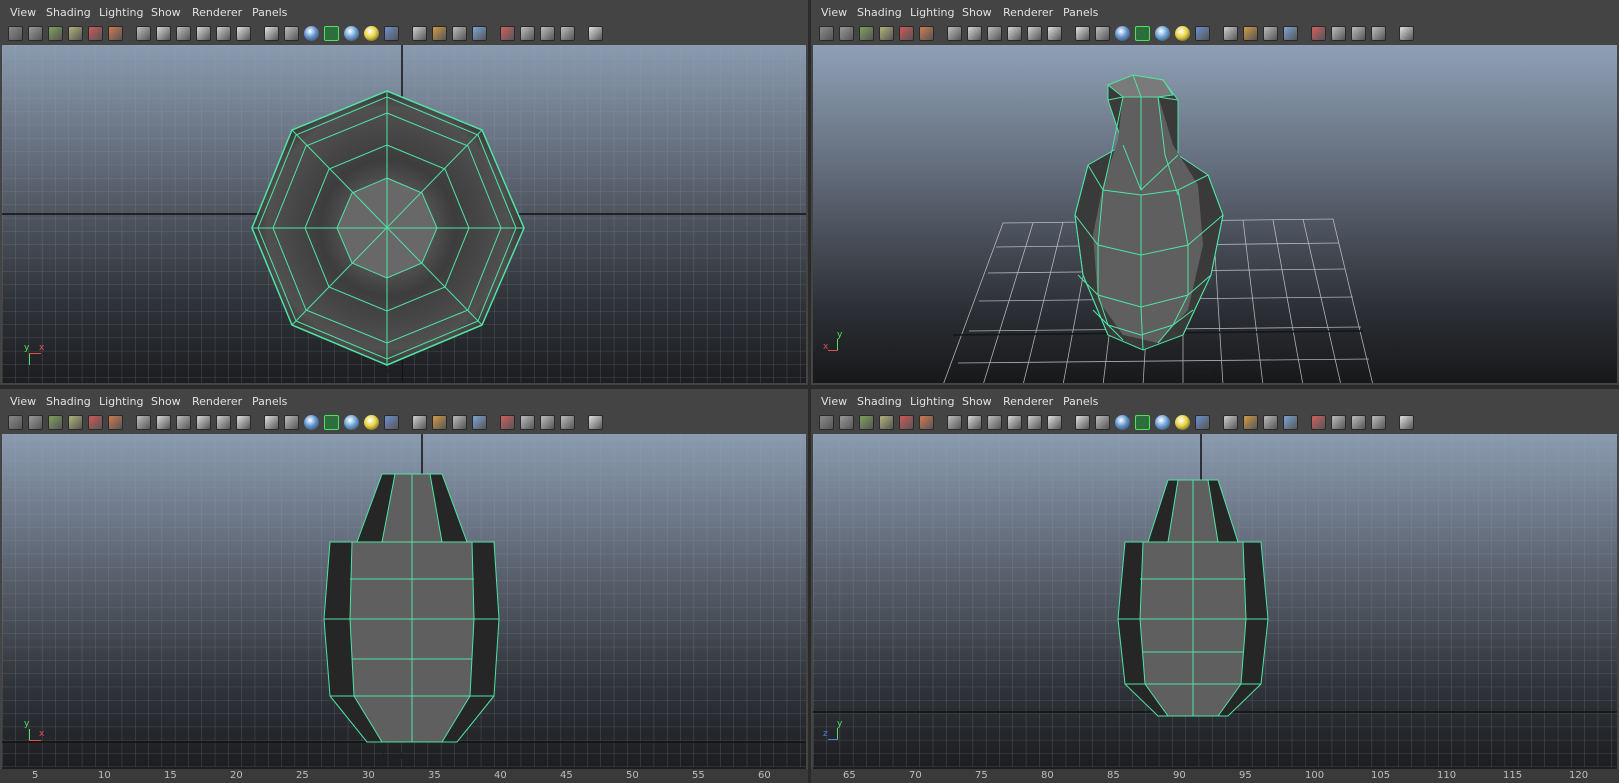  I want to click on use-all-lights-icon, so click(371, 422).